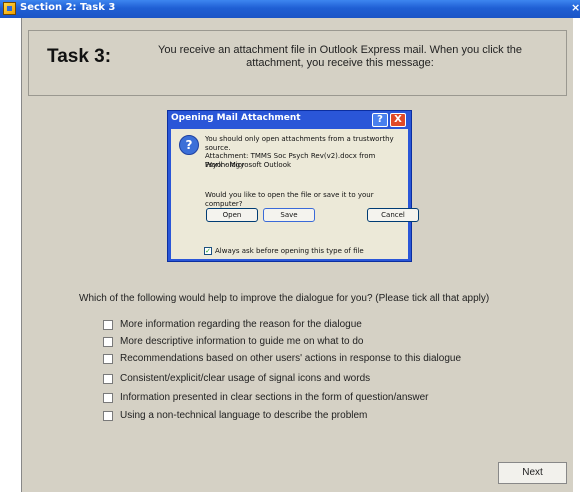  I want to click on dialog-title: Opening Mail Attachment, so click(236, 118).